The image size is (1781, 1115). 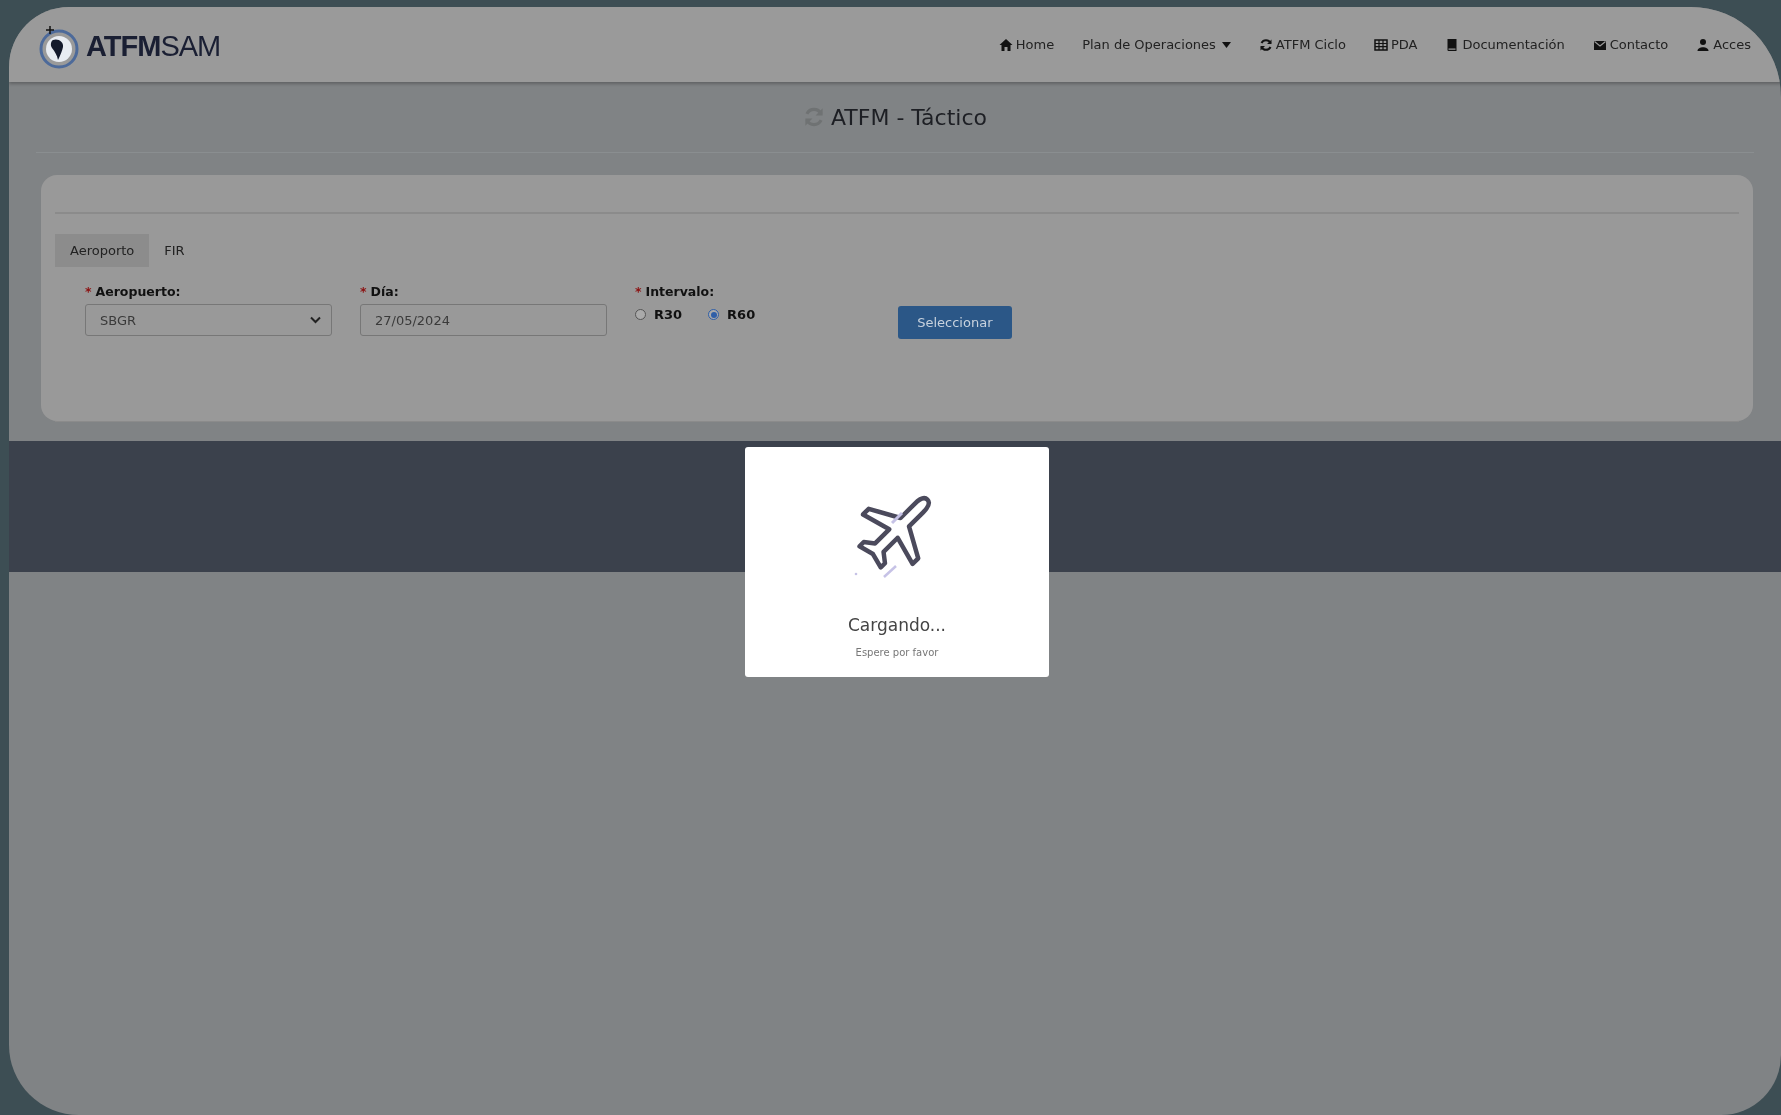 I want to click on date-input-field: 27/05/2024, so click(x=483, y=320).